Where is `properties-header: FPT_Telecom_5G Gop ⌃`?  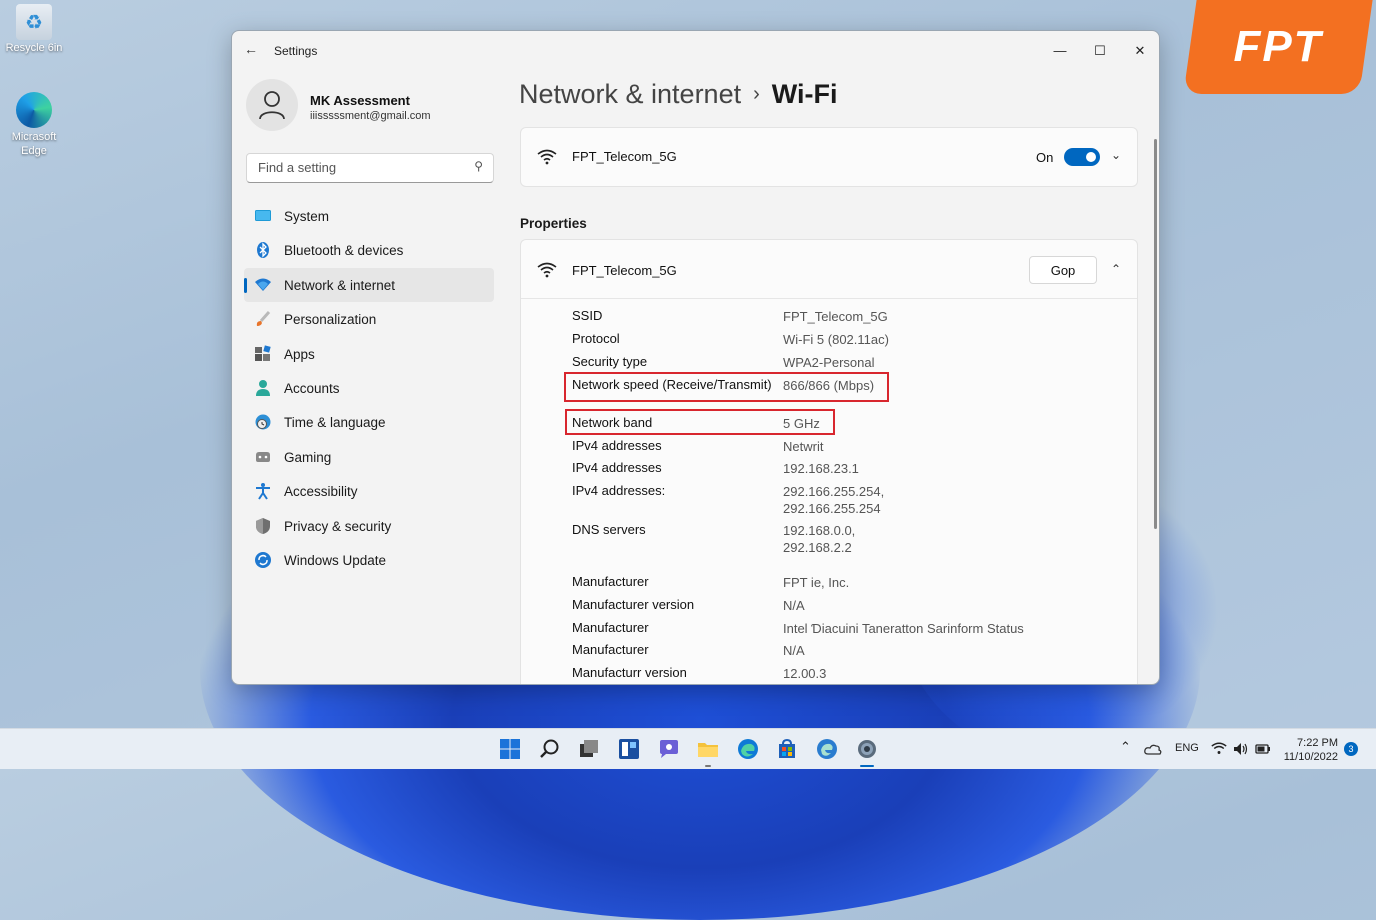 properties-header: FPT_Telecom_5G Gop ⌃ is located at coordinates (829, 269).